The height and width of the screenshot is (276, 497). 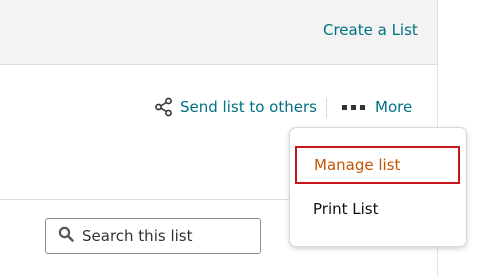 What do you see at coordinates (377, 165) in the screenshot?
I see `menu-item-manage-list: Manage list` at bounding box center [377, 165].